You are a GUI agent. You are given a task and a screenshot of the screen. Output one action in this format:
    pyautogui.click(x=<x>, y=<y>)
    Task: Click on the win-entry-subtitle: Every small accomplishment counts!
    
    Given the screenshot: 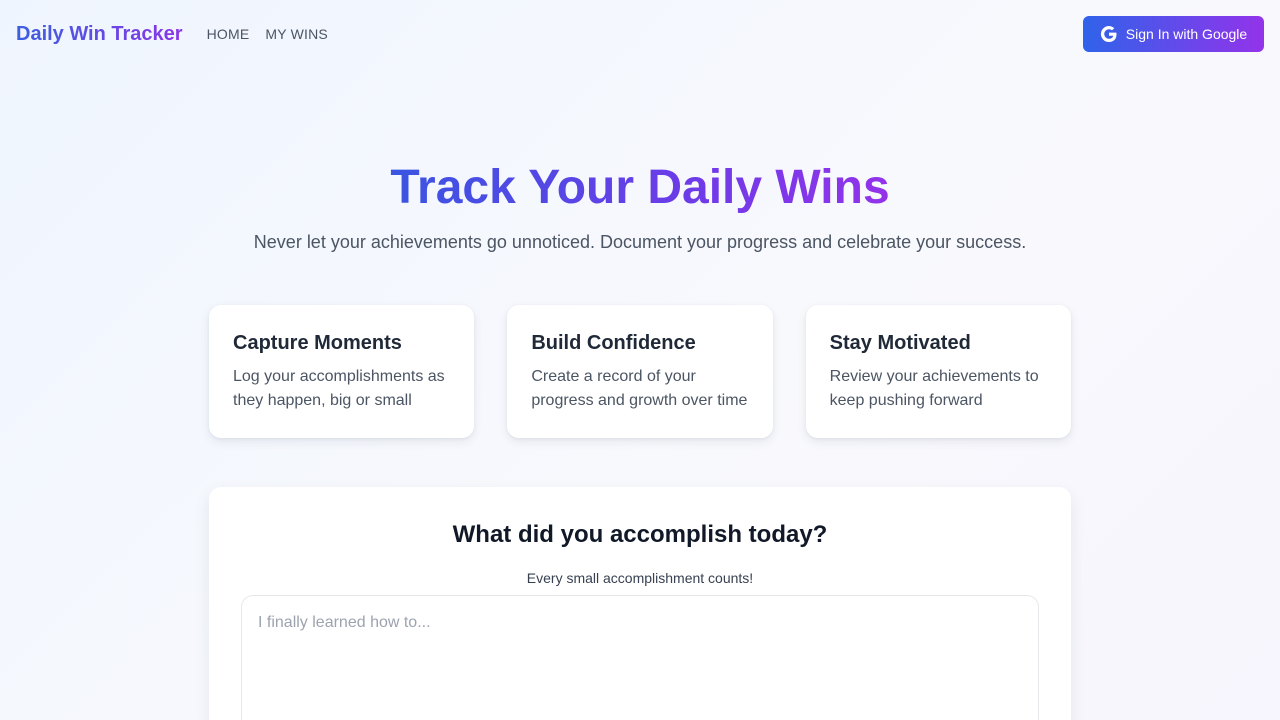 What is the action you would take?
    pyautogui.click(x=640, y=578)
    